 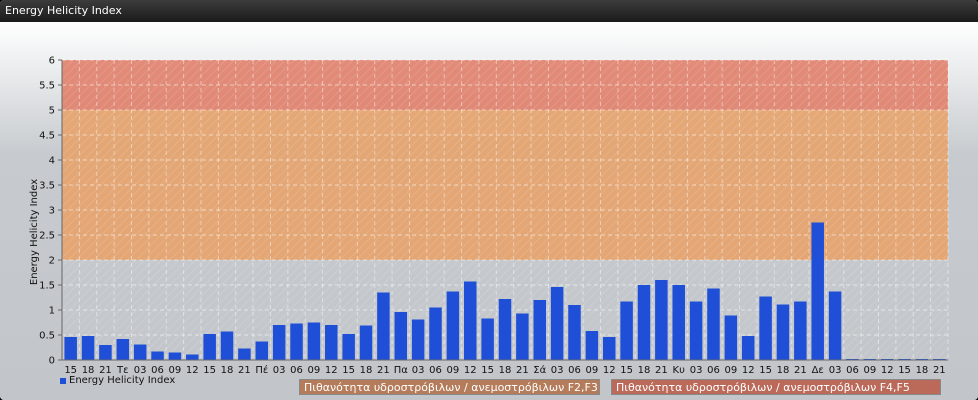 I want to click on y-tick-label: 4.5, so click(x=47, y=136).